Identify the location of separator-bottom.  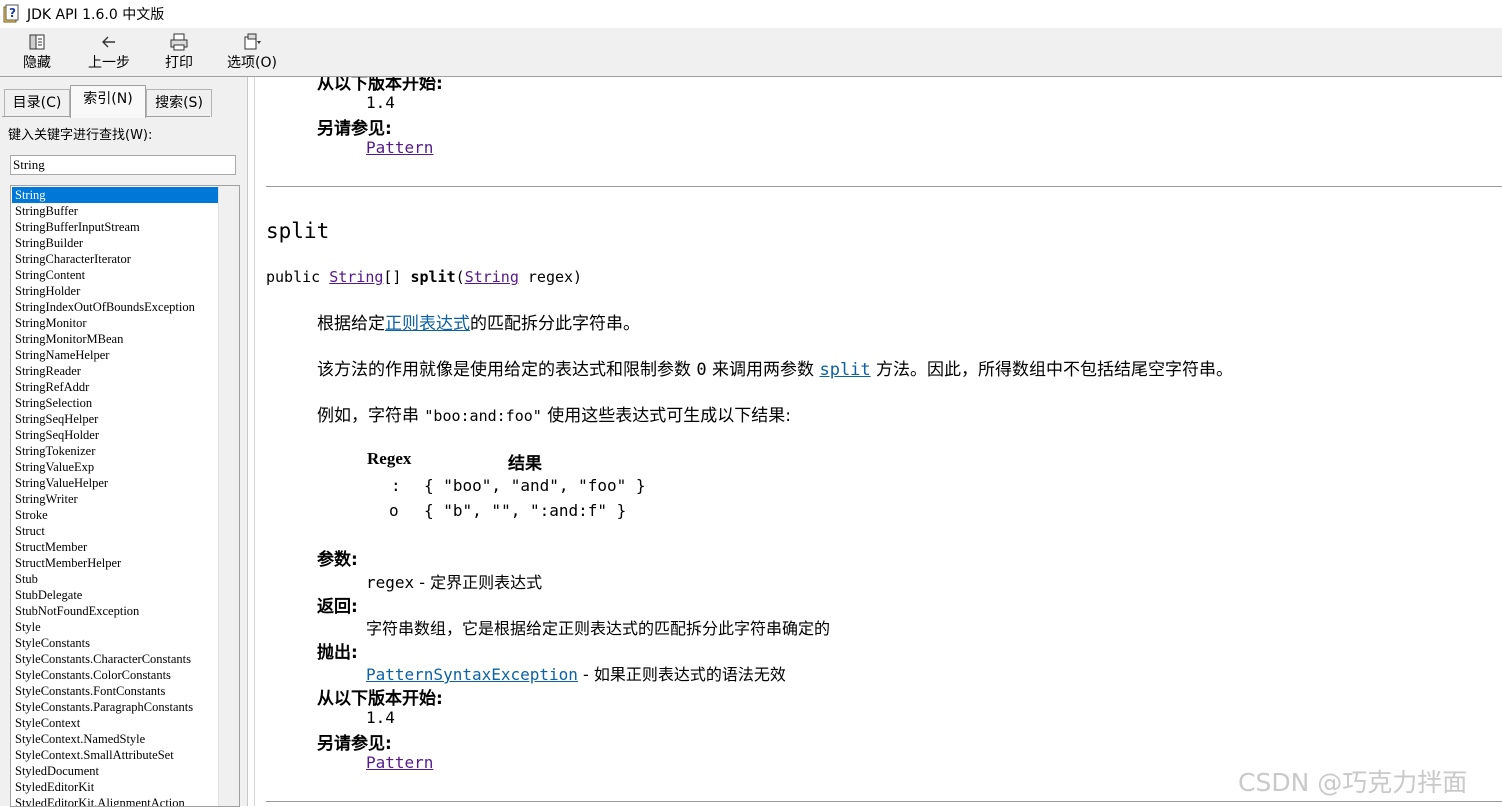
(884, 801).